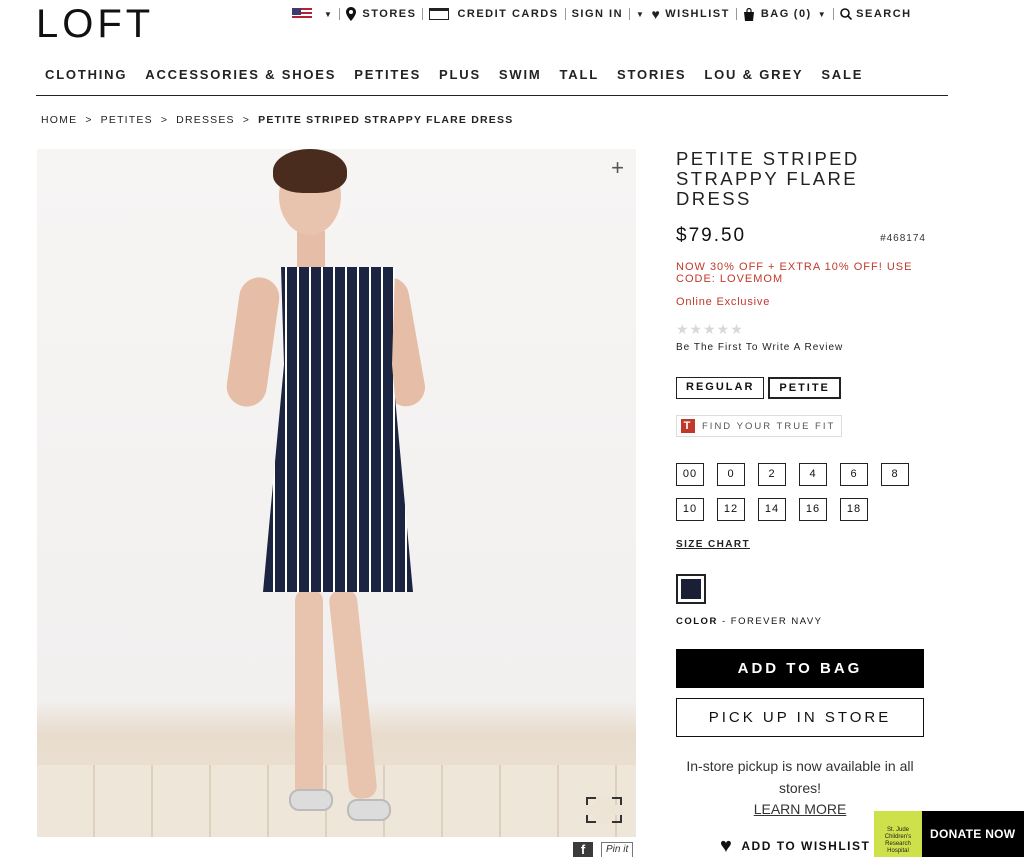 The height and width of the screenshot is (857, 1024). Describe the element at coordinates (86, 81) in the screenshot. I see `nav-item-clothing: CLOTHING` at that location.